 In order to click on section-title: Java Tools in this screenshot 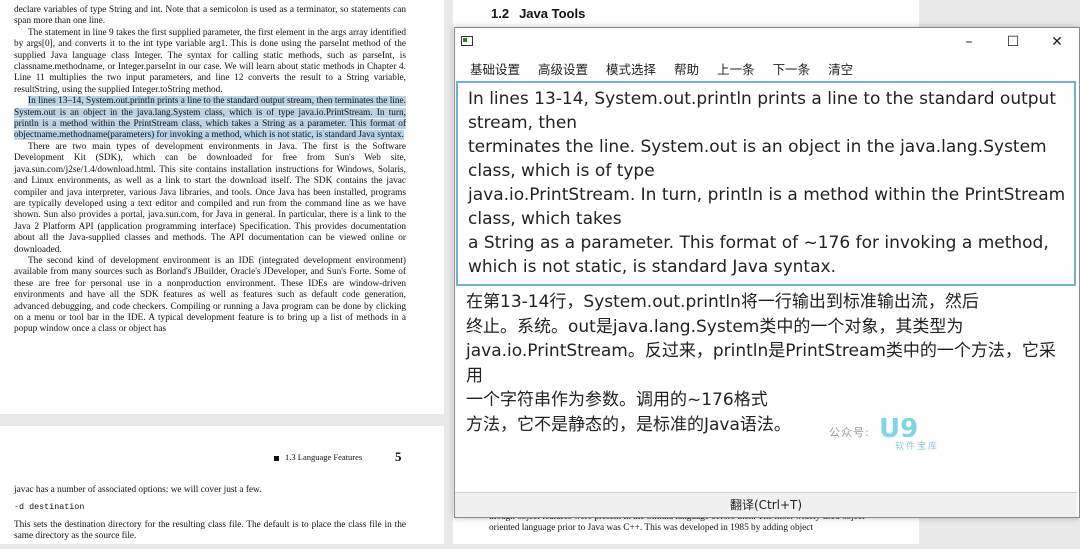, I will do `click(552, 13)`.